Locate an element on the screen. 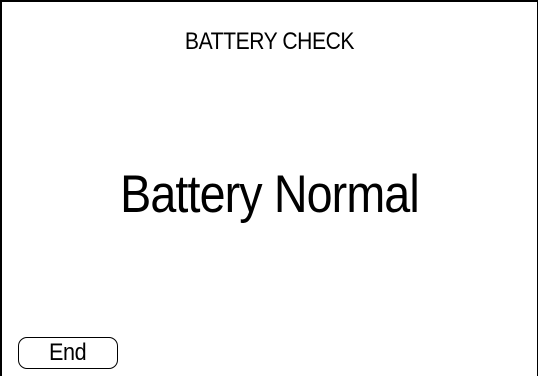  battery-status-message: Battery Normal is located at coordinates (270, 194).